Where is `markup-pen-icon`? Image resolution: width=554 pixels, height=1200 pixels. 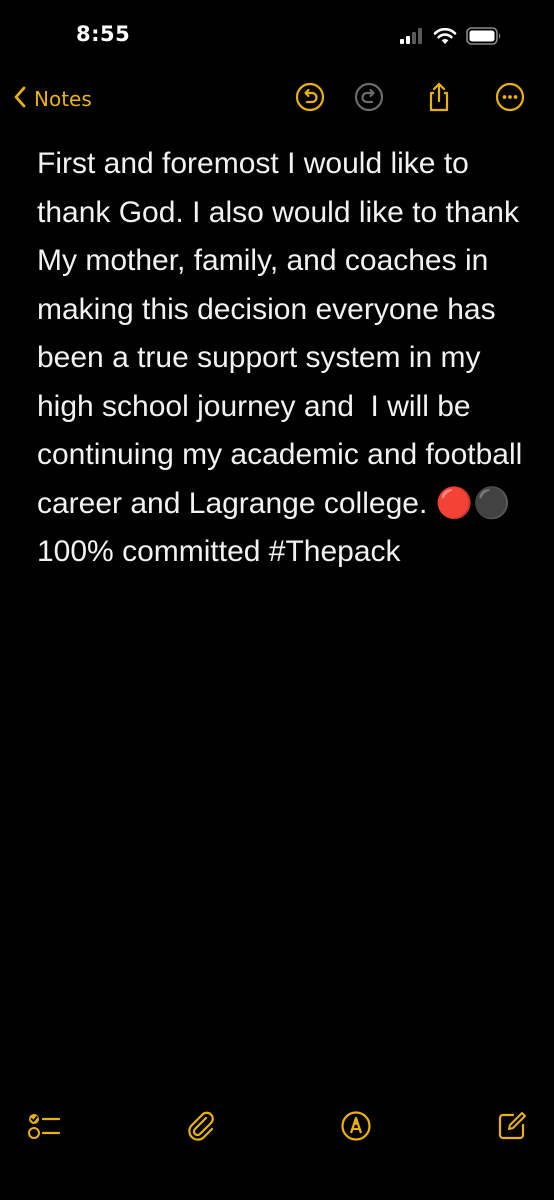 markup-pen-icon is located at coordinates (356, 1128).